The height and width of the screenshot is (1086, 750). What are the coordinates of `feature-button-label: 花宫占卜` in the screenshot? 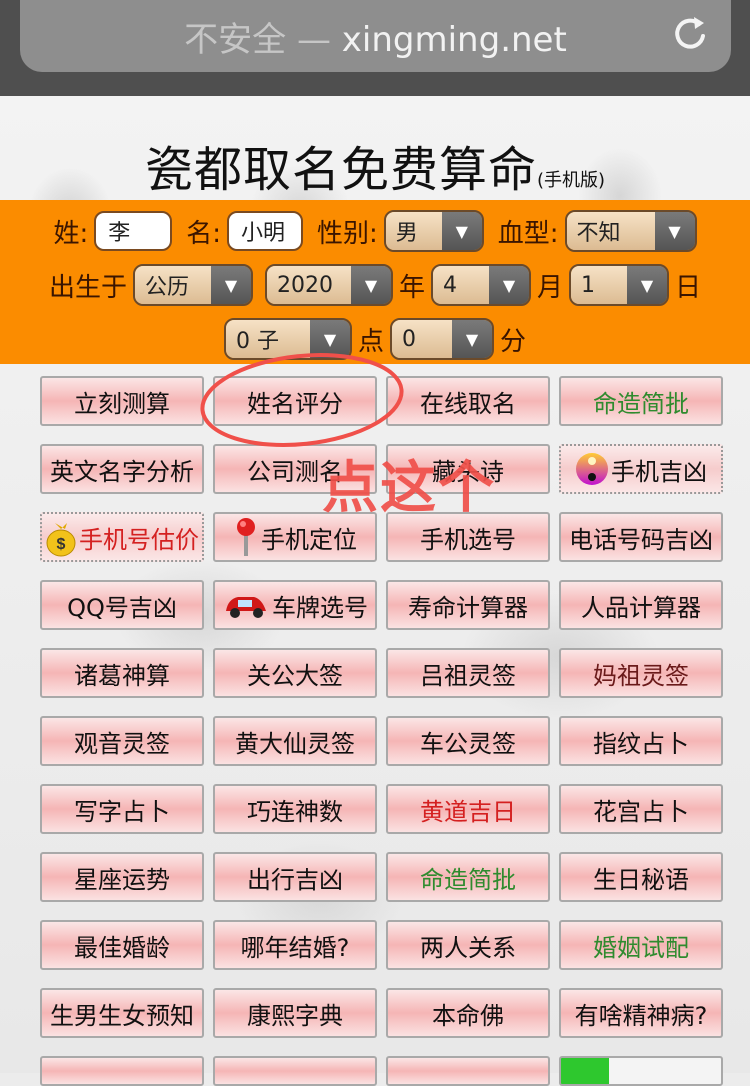 It's located at (641, 811).